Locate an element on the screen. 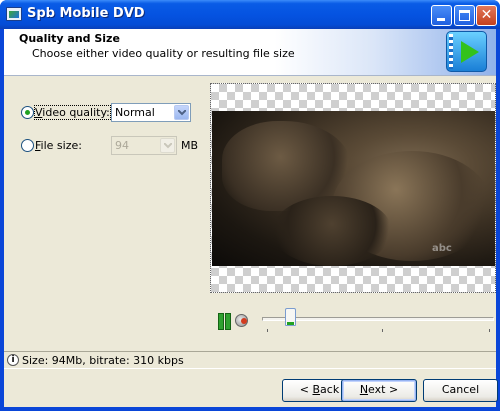  next-rest: ext > is located at coordinates (383, 389).